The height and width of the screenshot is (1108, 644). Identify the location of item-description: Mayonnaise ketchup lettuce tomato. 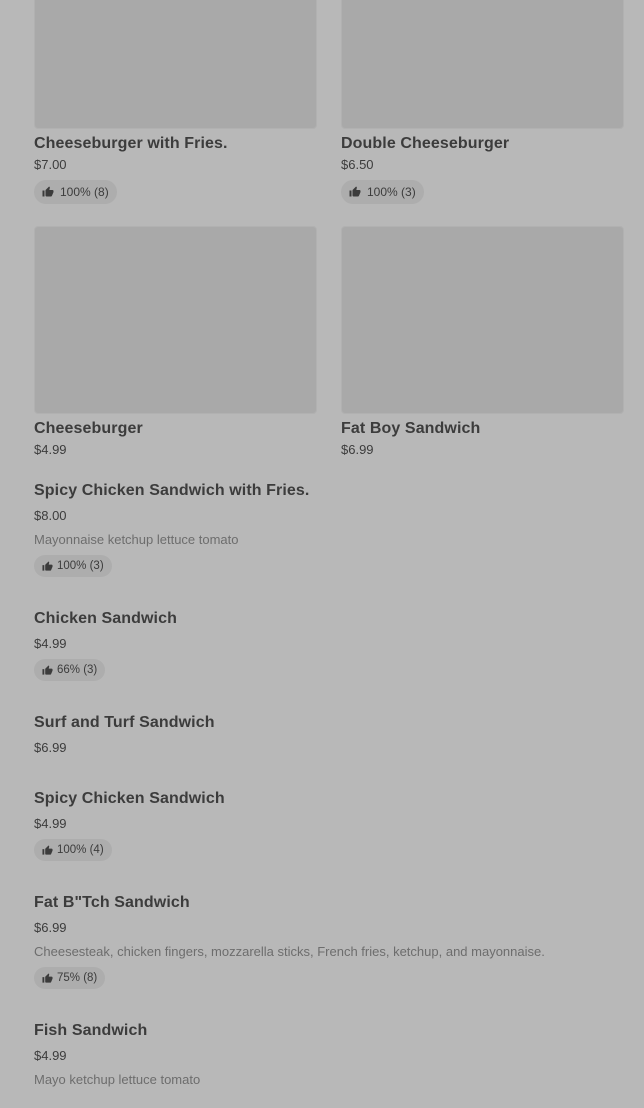
(136, 539).